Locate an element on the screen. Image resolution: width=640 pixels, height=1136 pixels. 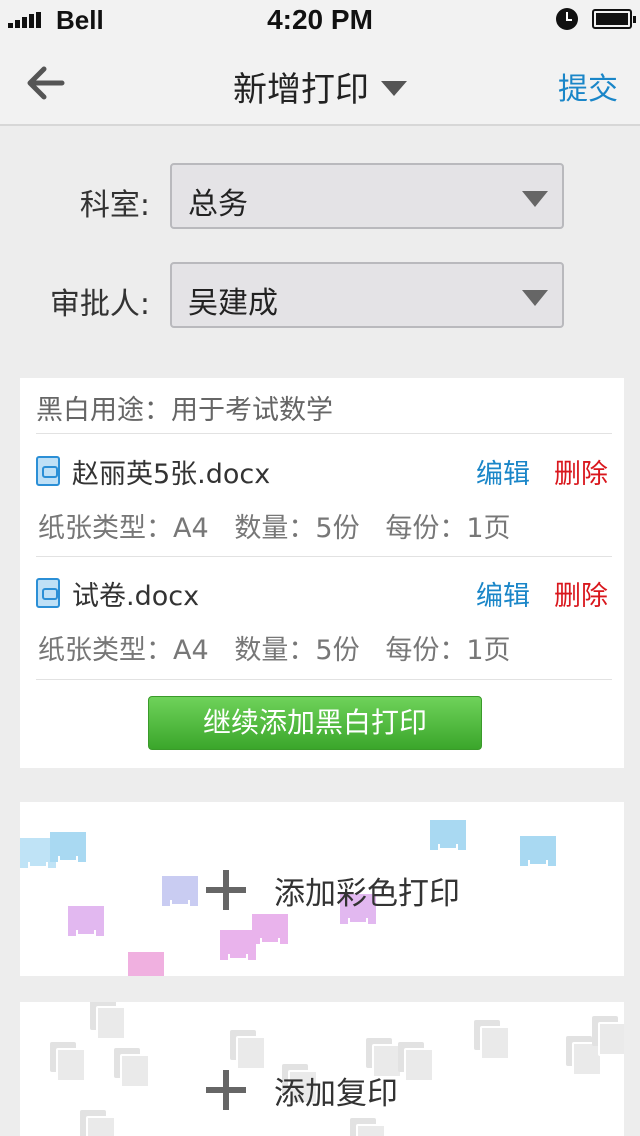
alarm-icon is located at coordinates (567, 19).